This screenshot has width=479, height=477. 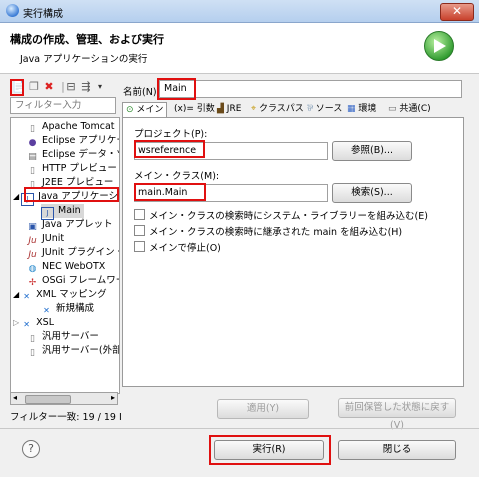 What do you see at coordinates (311, 109) in the screenshot?
I see `source-icon: ⅌` at bounding box center [311, 109].